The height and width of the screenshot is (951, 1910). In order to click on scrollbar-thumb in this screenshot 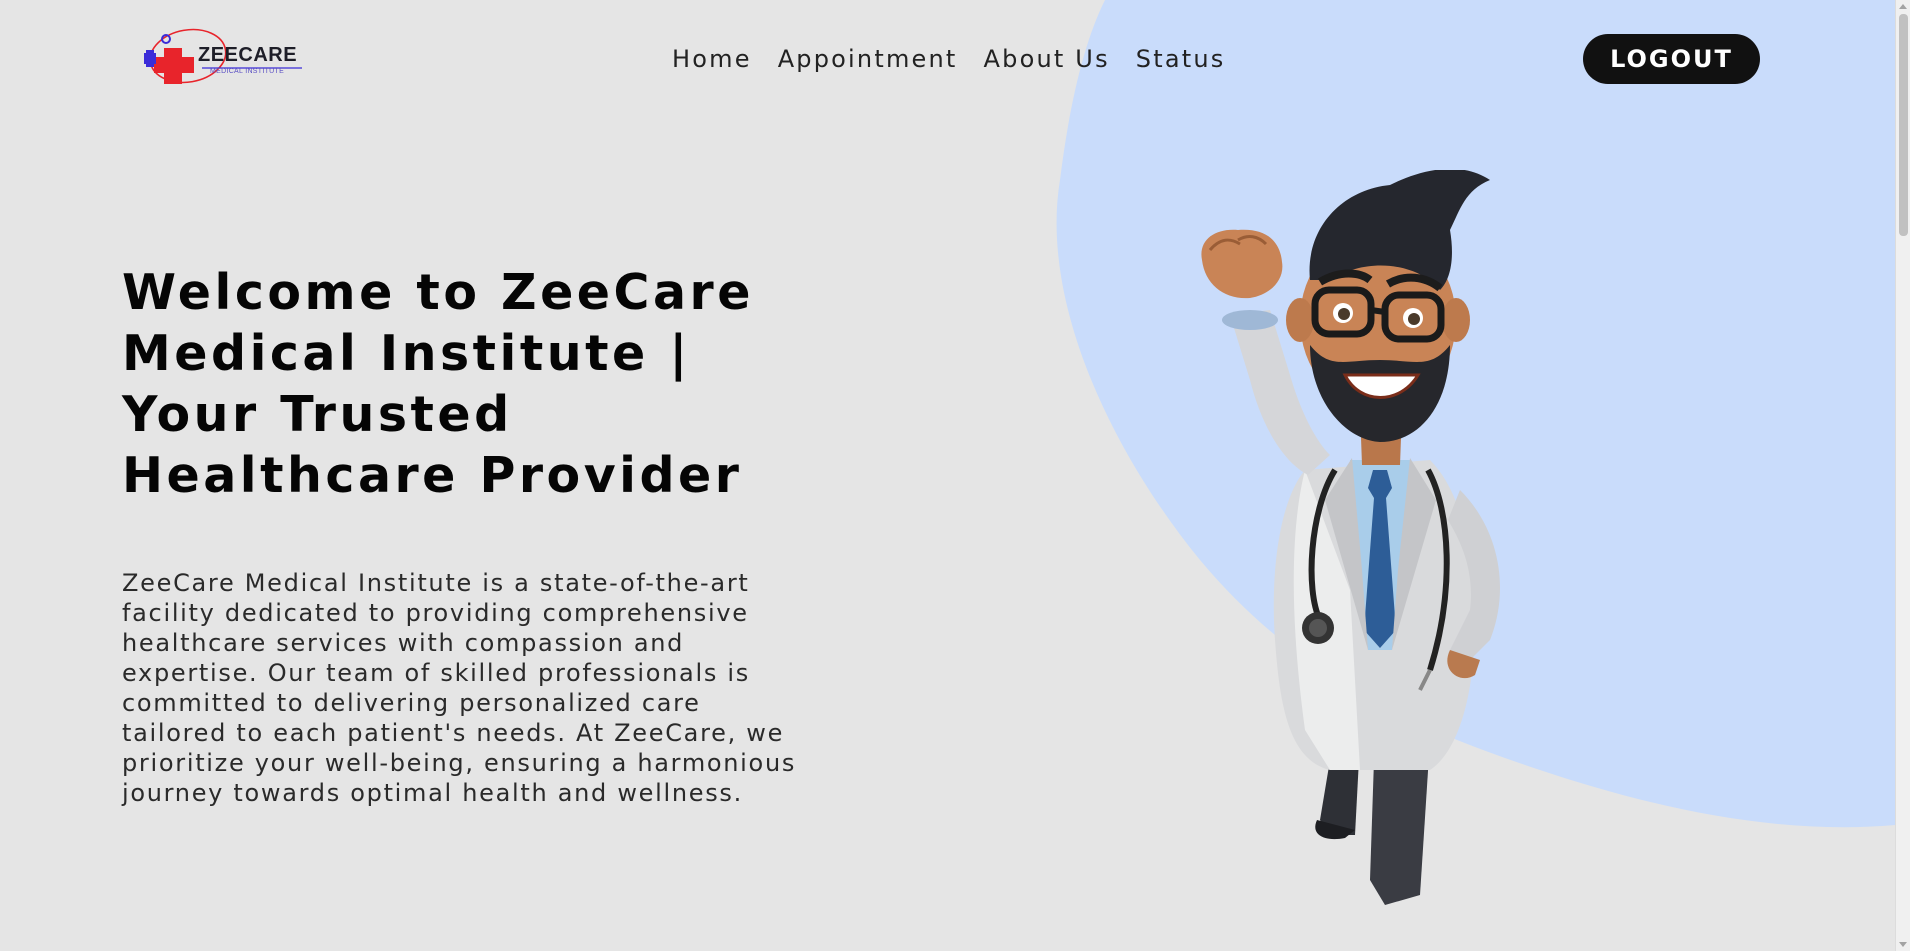, I will do `click(1903, 125)`.